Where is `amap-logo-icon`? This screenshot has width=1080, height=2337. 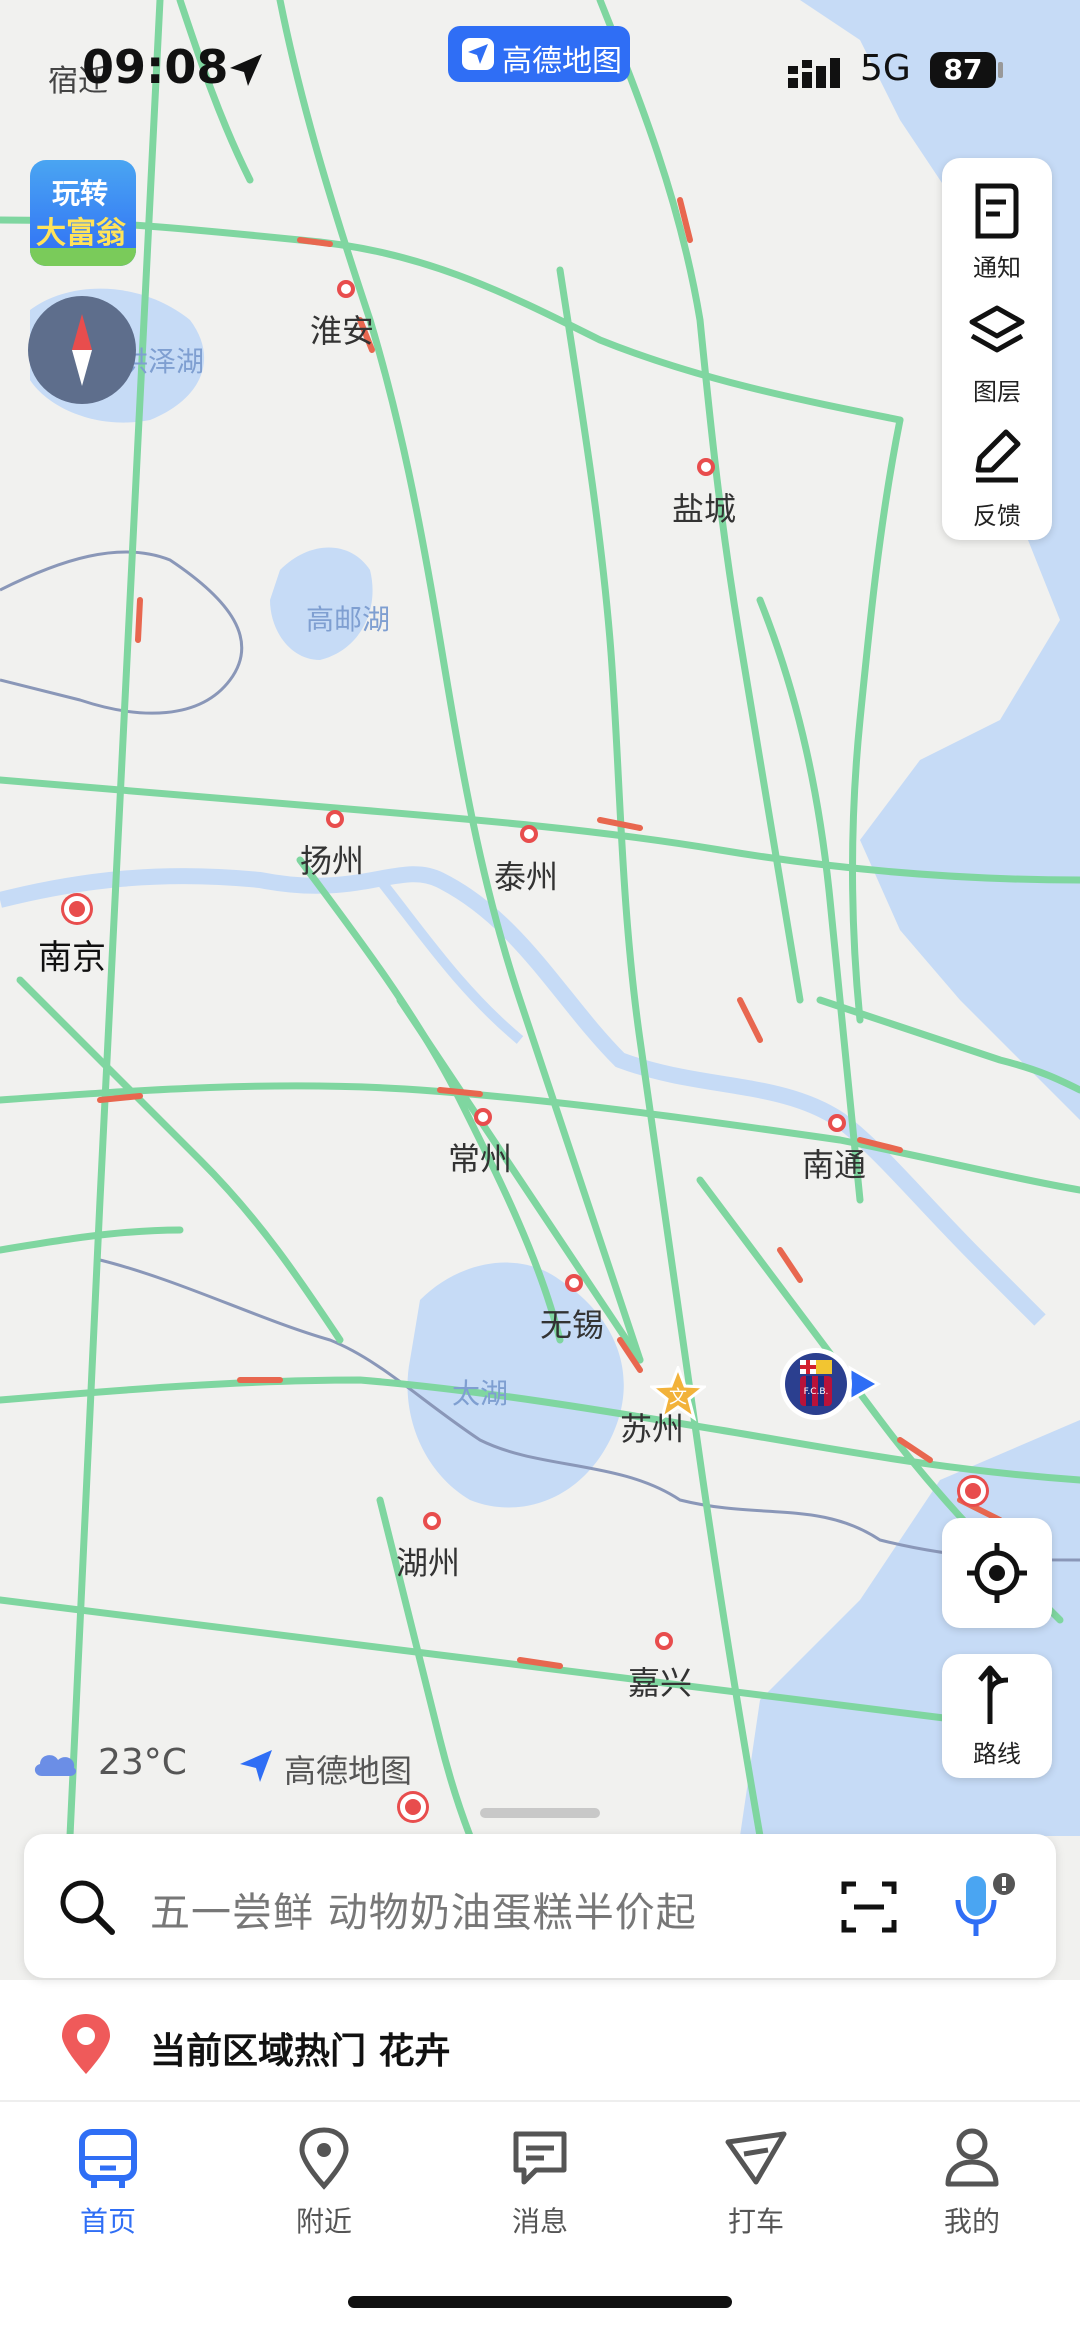
amap-logo-icon is located at coordinates (478, 54).